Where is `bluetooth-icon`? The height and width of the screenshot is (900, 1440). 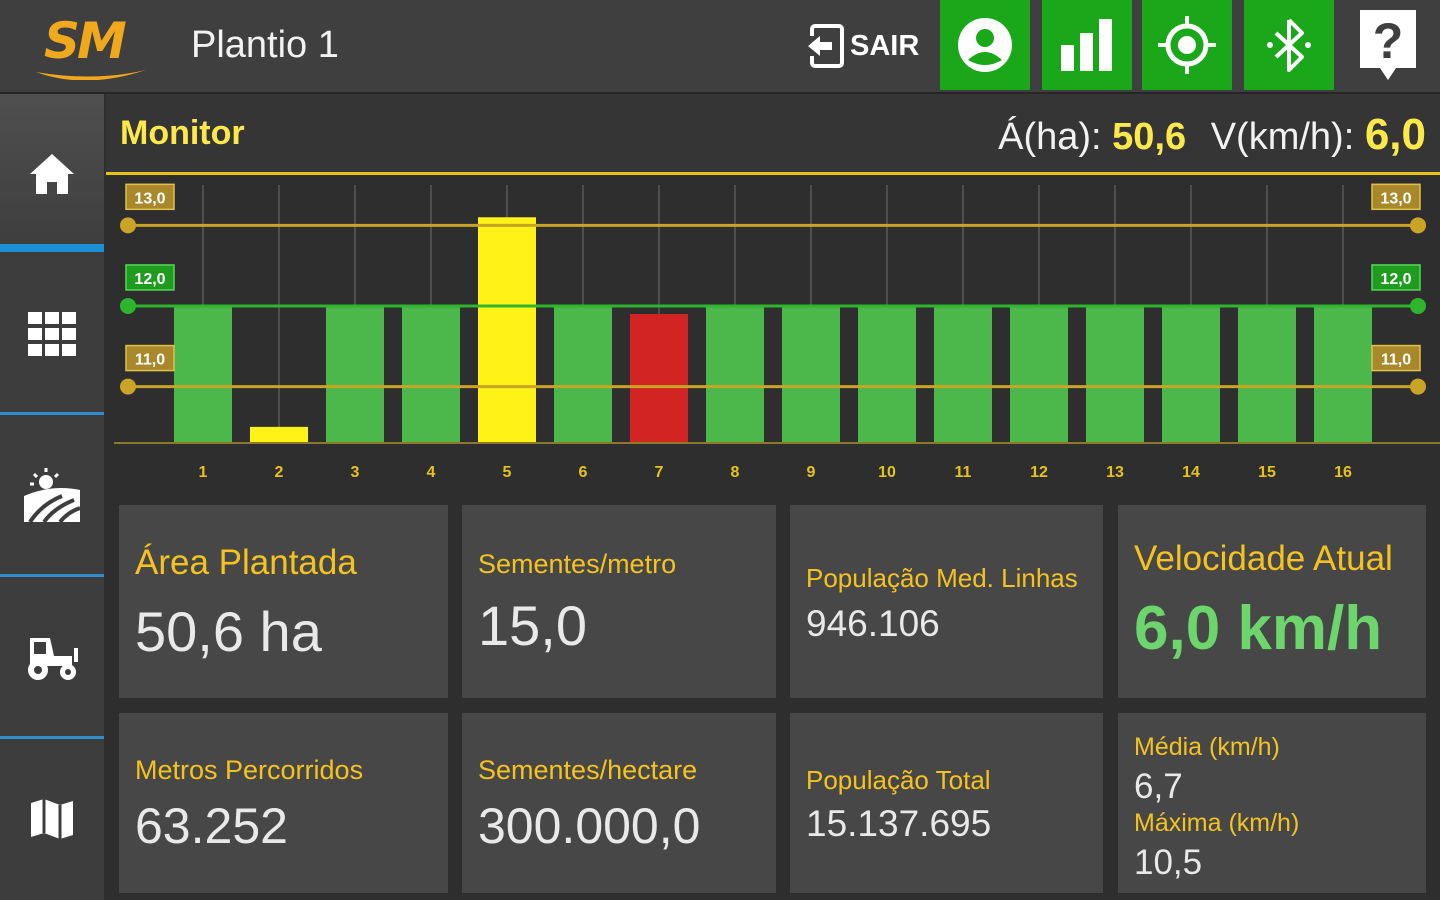
bluetooth-icon is located at coordinates (1289, 45).